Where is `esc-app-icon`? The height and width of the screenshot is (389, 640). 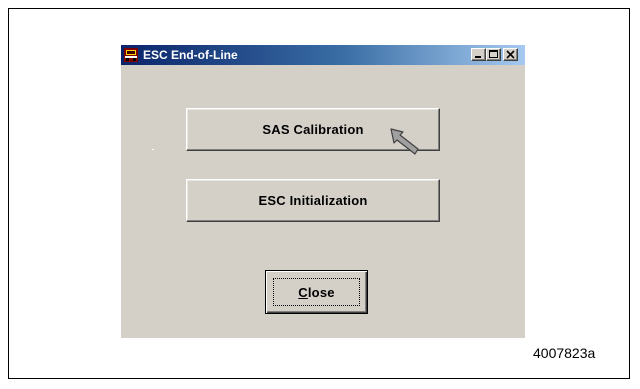 esc-app-icon is located at coordinates (131, 55).